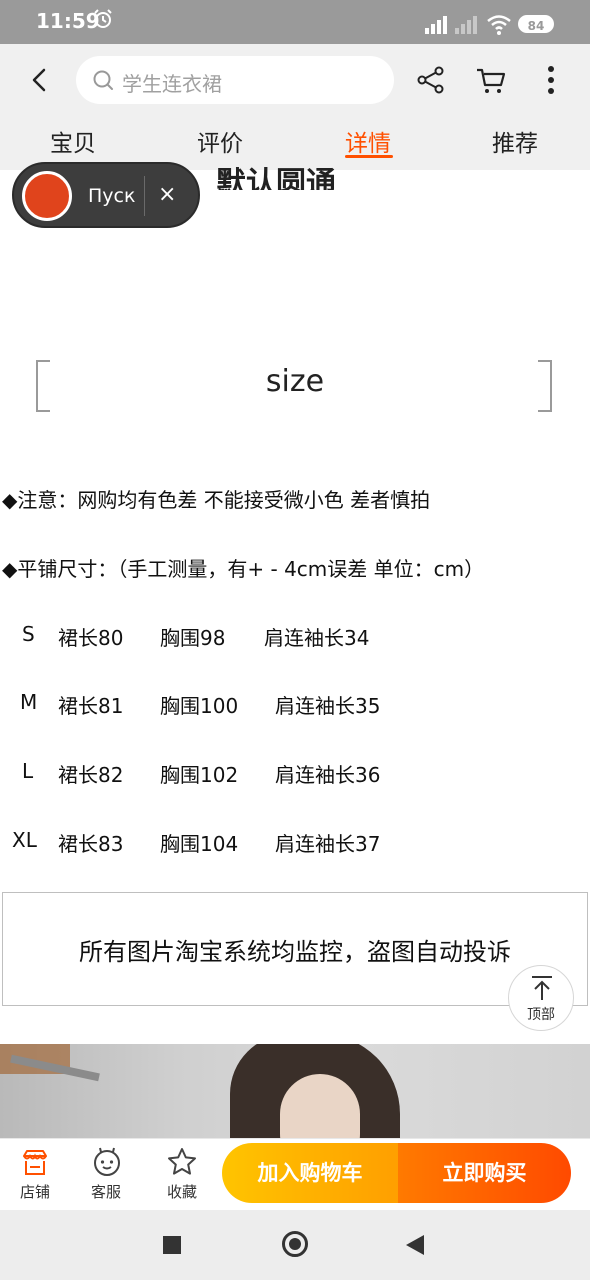  What do you see at coordinates (91, 775) in the screenshot?
I see `length-value: 裙长82` at bounding box center [91, 775].